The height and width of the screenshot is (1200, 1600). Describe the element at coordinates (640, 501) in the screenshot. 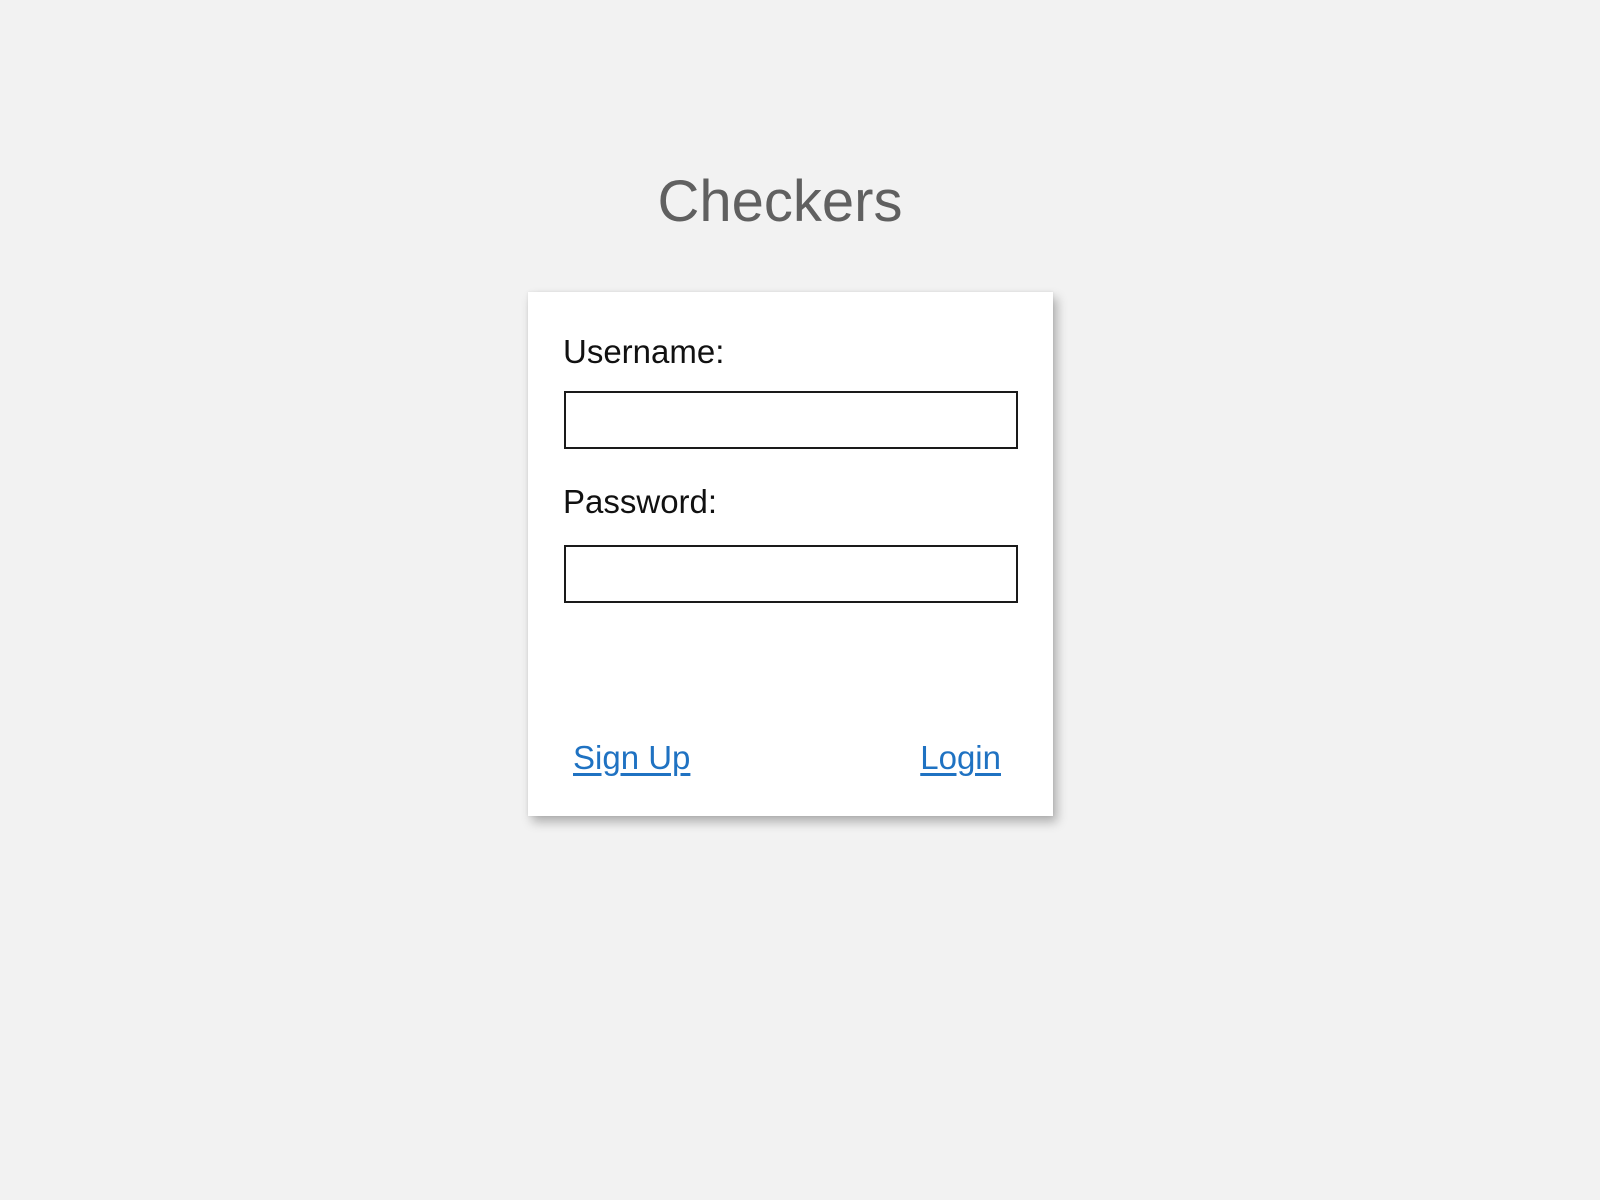

I see `password-label: Password:` at that location.